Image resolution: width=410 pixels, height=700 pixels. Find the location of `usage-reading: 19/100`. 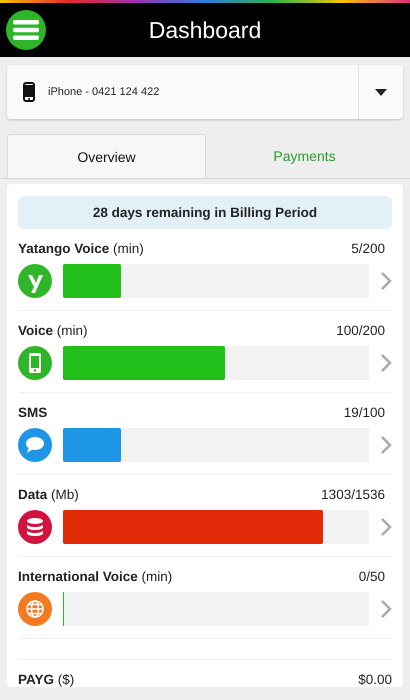

usage-reading: 19/100 is located at coordinates (364, 412).